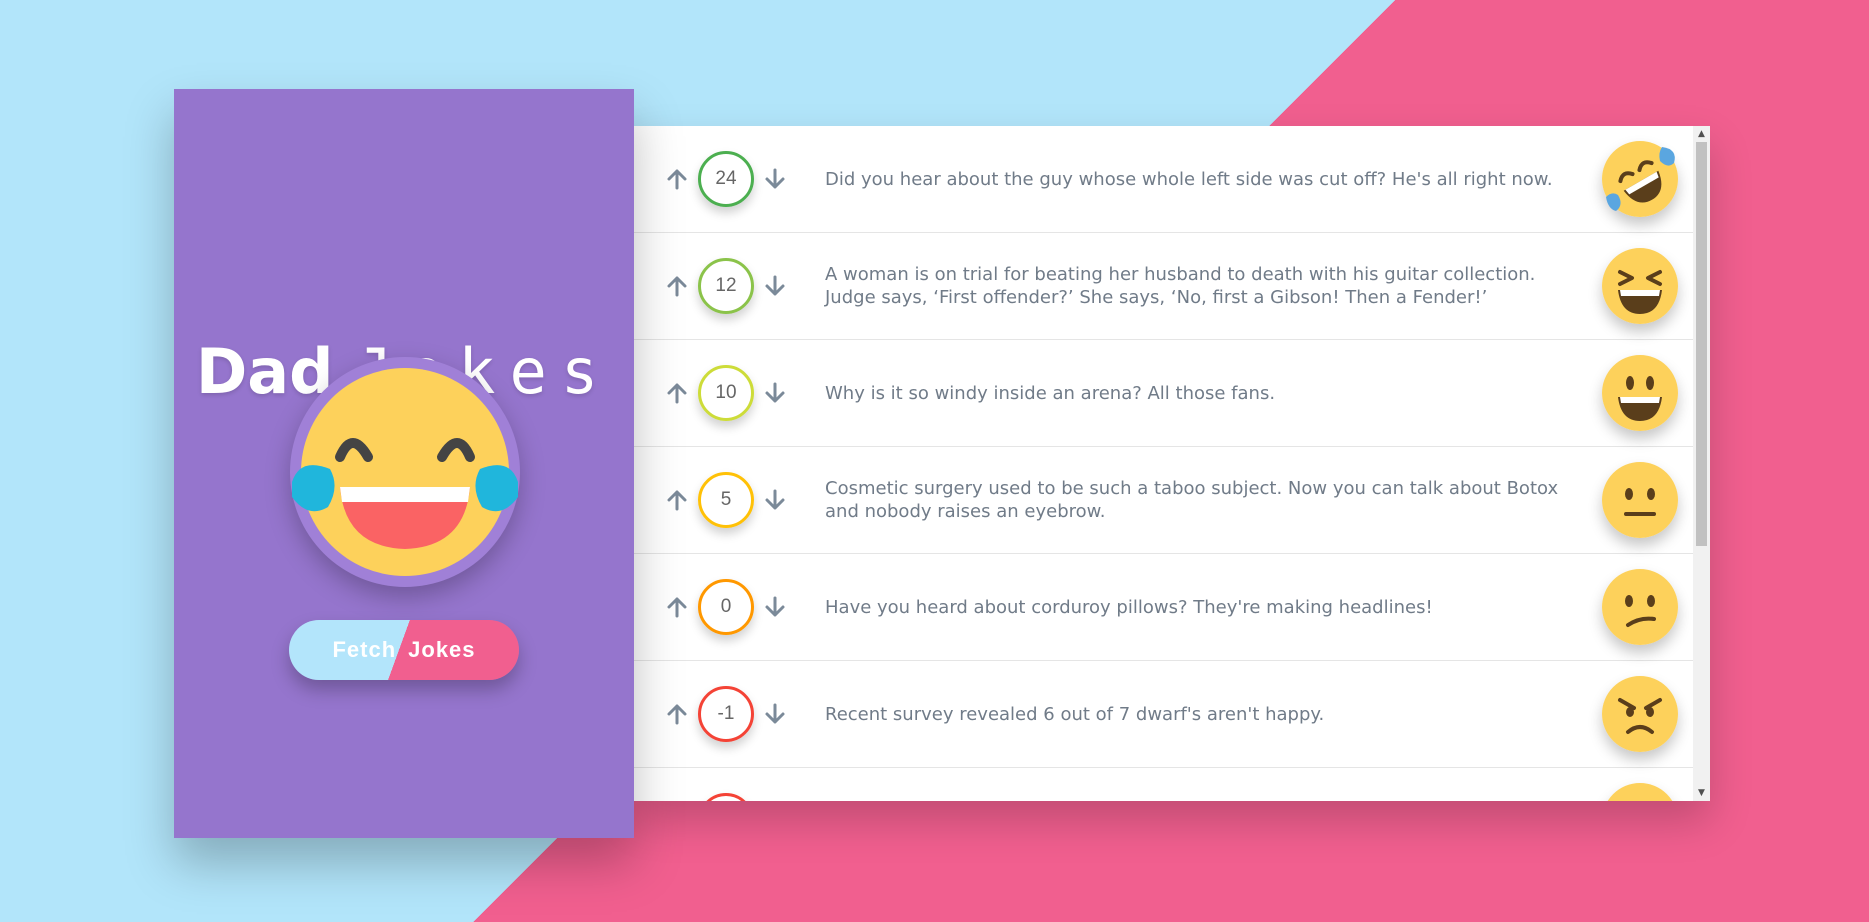  Describe the element at coordinates (1640, 179) in the screenshot. I see `rolling-on-floor-laughing-icon` at that location.